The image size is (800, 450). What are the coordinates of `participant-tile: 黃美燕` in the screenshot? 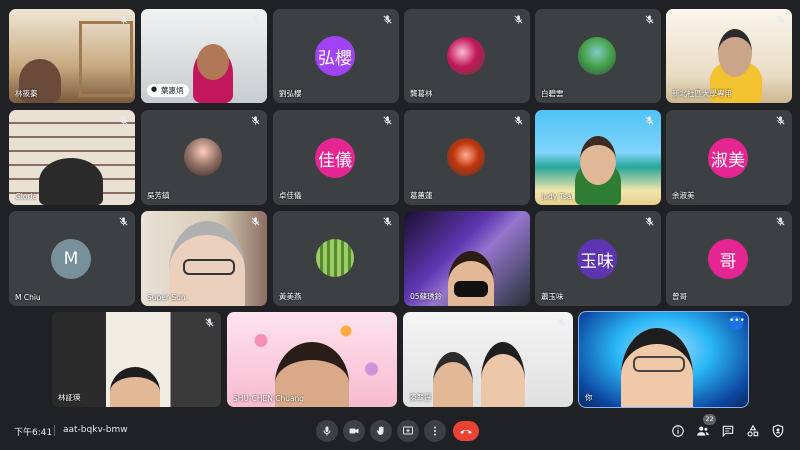 It's located at (336, 258).